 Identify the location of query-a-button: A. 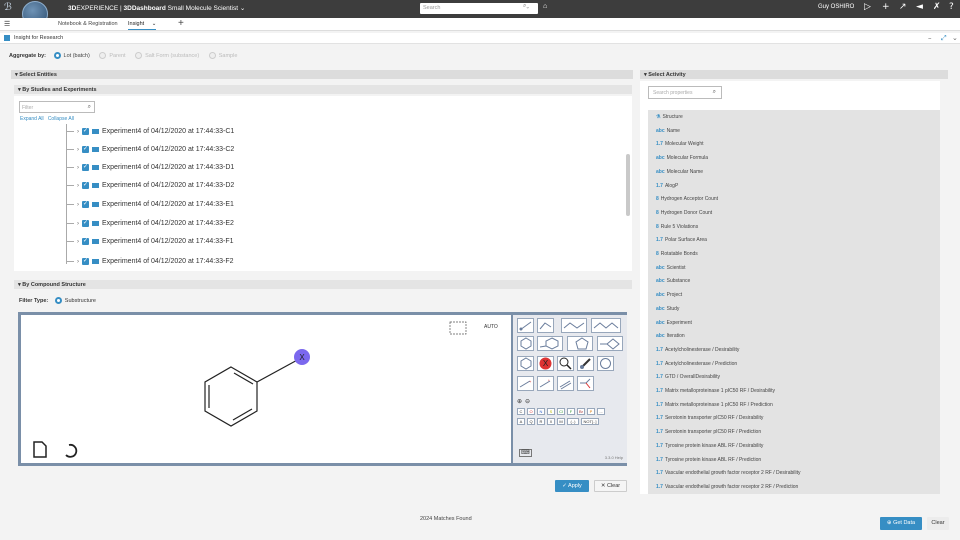
(521, 421).